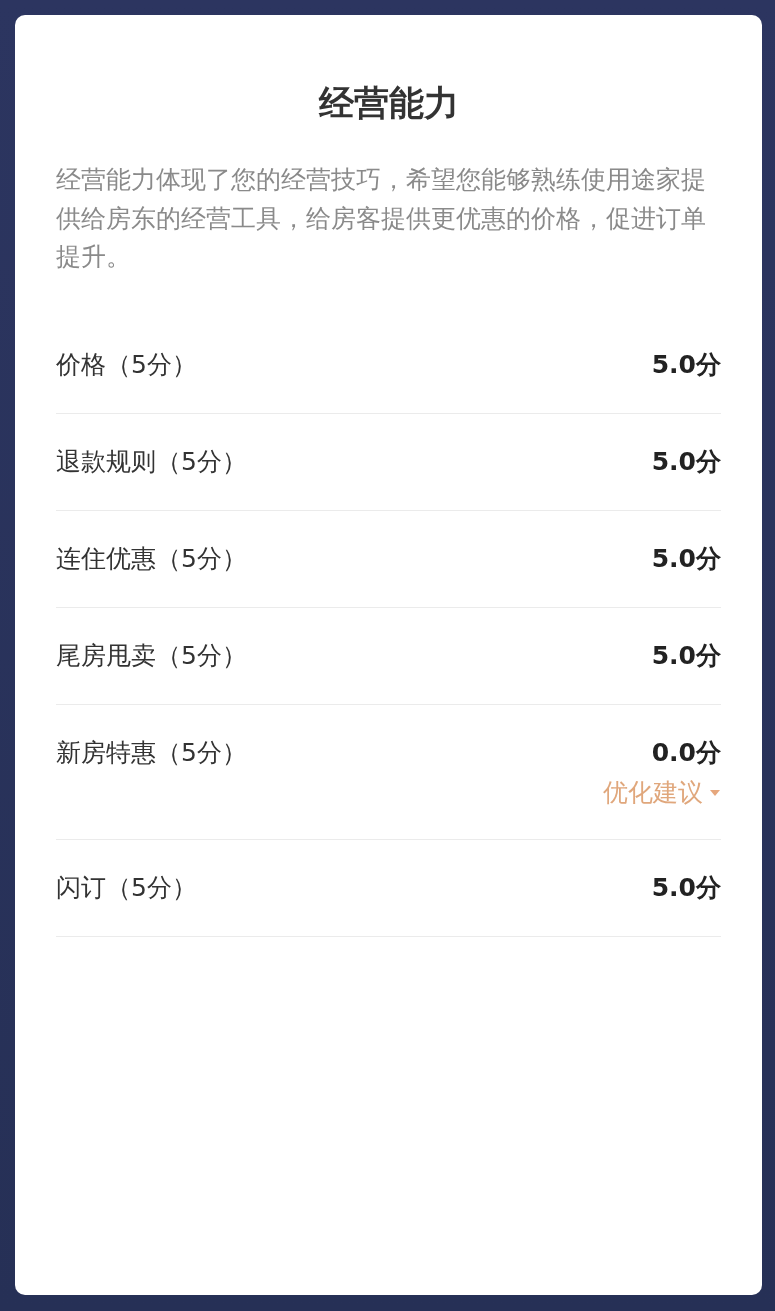 The width and height of the screenshot is (775, 1311). Describe the element at coordinates (151, 558) in the screenshot. I see `item-label: 连住优惠（5分）` at that location.